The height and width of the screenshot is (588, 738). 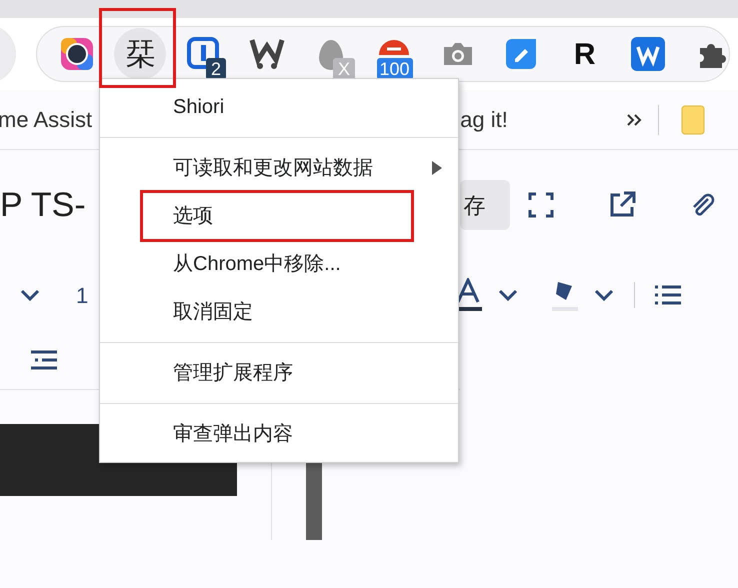 What do you see at coordinates (140, 54) in the screenshot?
I see `extension-button: 栞` at bounding box center [140, 54].